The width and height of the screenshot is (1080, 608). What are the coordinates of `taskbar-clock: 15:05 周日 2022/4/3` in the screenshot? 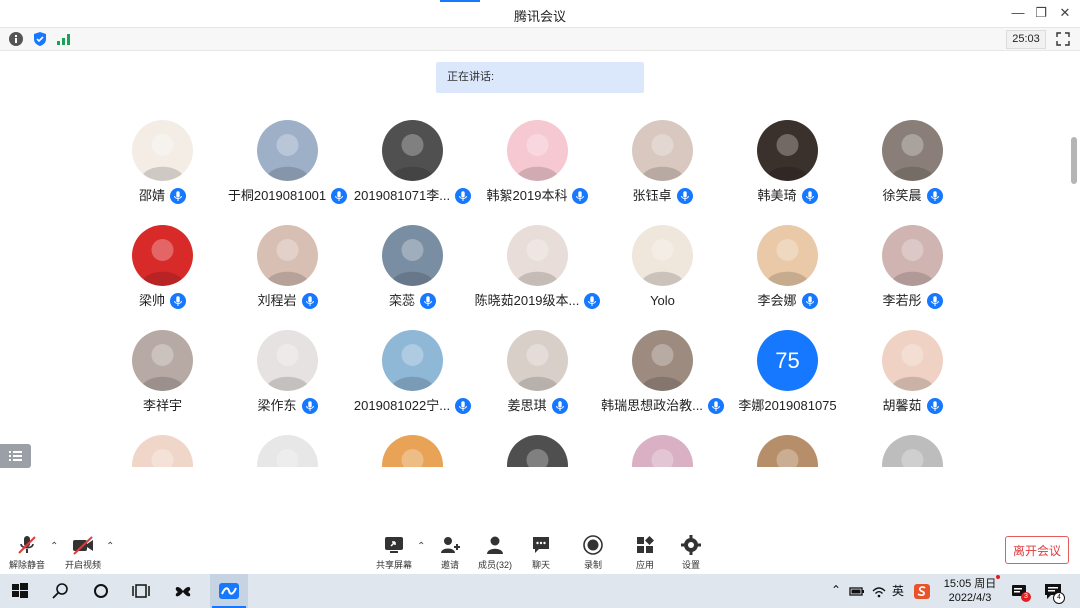 It's located at (970, 591).